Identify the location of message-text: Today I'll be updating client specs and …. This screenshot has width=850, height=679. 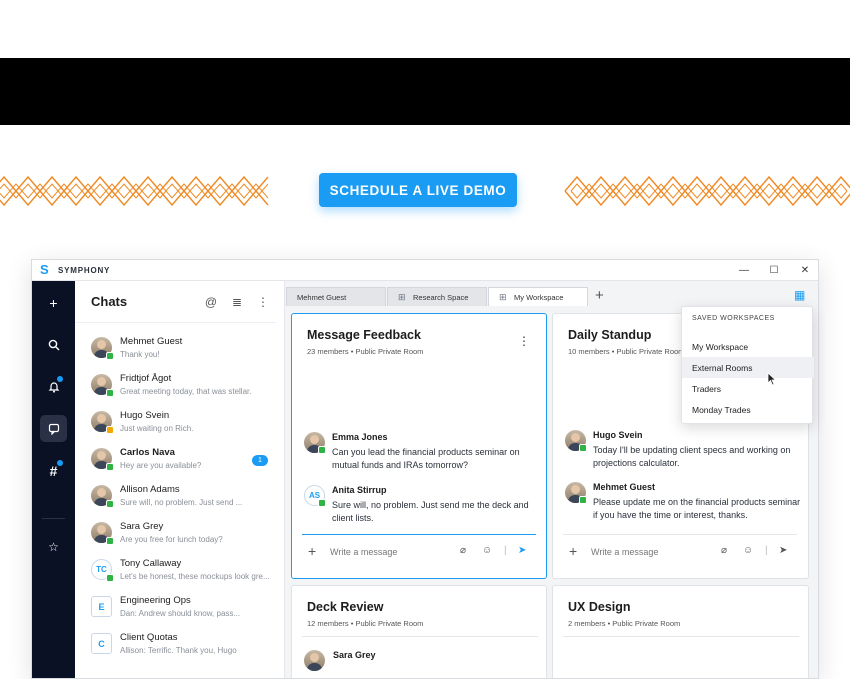
(692, 456).